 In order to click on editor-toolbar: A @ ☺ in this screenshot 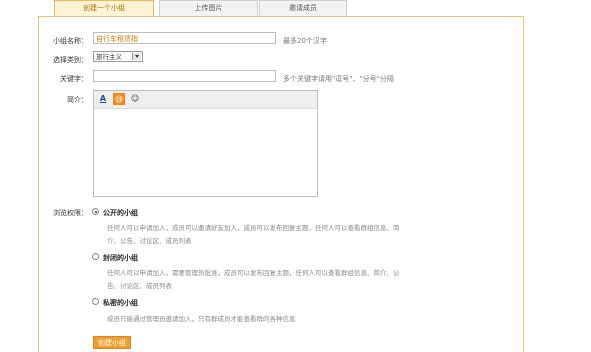, I will do `click(205, 100)`.